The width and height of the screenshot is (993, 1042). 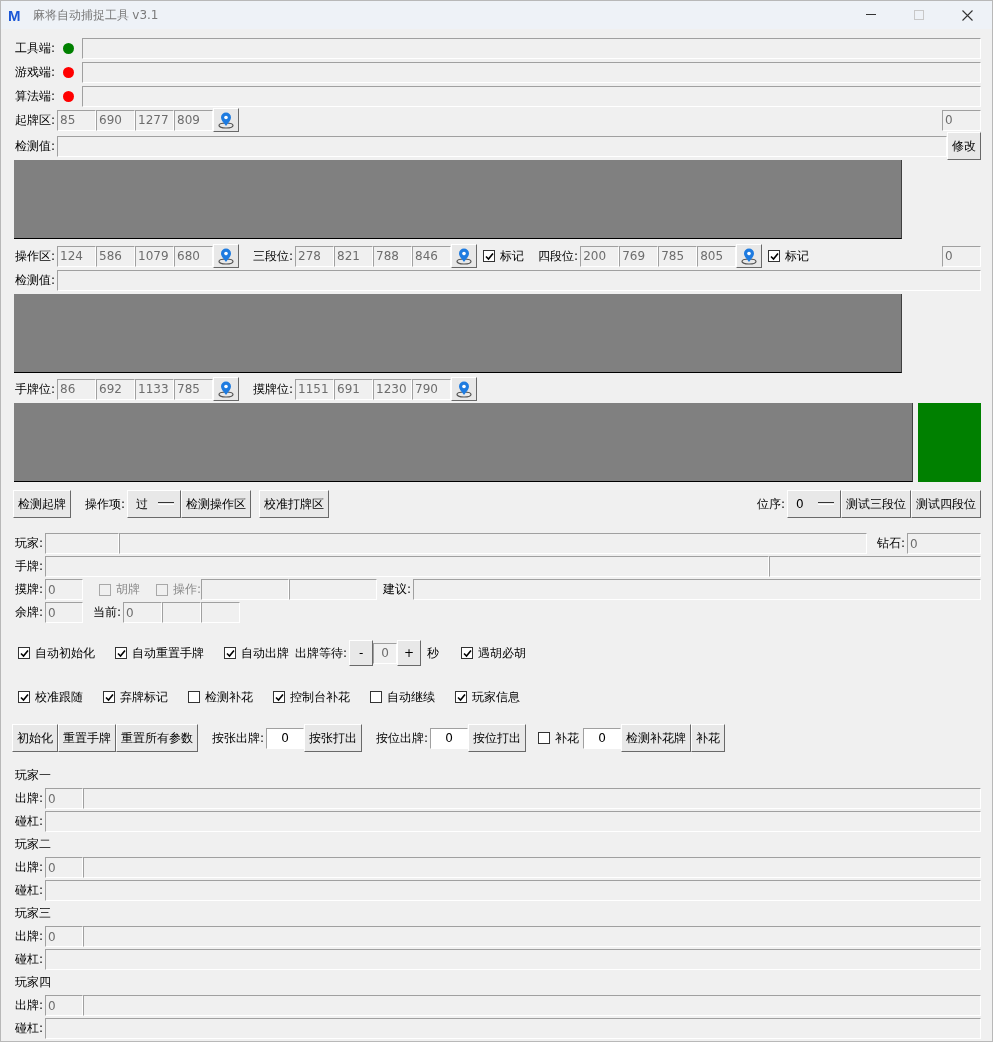 I want to click on diamond-field: 0, so click(x=944, y=543).